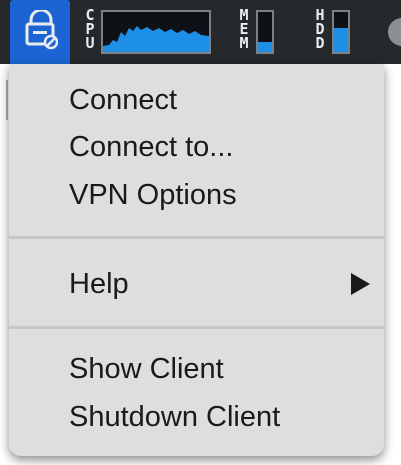 The height and width of the screenshot is (465, 401). Describe the element at coordinates (99, 284) in the screenshot. I see `menu-item-label: Help` at that location.